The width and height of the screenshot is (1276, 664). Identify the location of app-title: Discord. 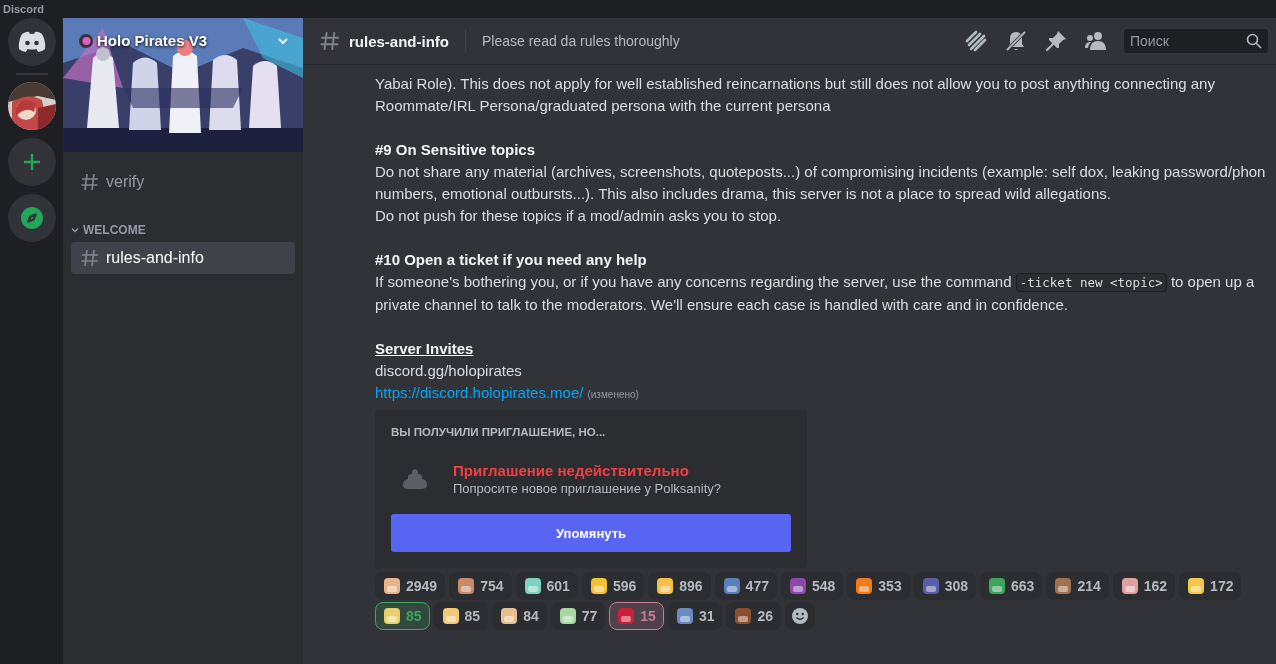
(23, 9).